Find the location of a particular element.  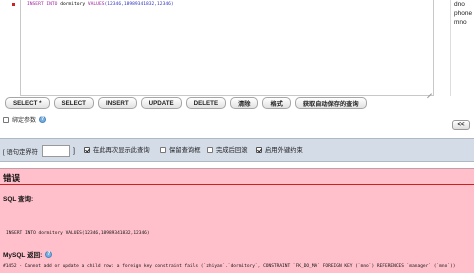

clear-button: 清除 is located at coordinates (244, 103).